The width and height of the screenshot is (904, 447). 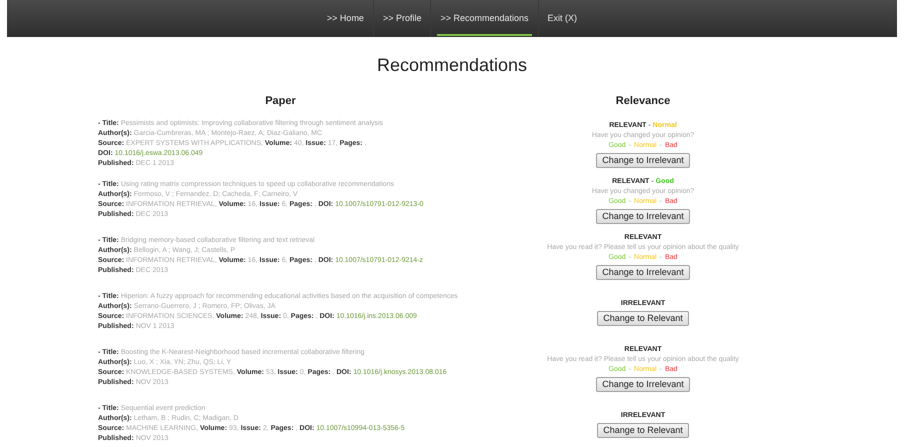 I want to click on column-header: Relevance, so click(x=643, y=101).